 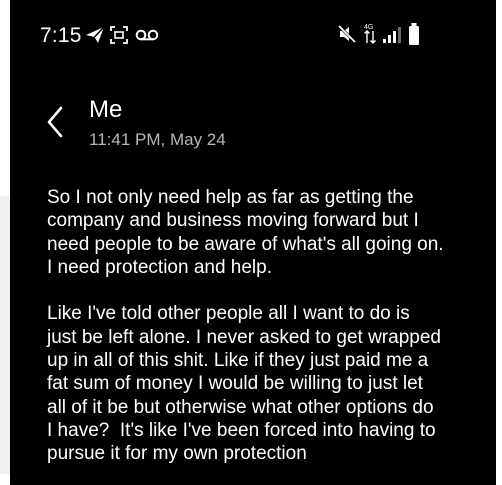 I want to click on status-time: 7:15, so click(x=61, y=35).